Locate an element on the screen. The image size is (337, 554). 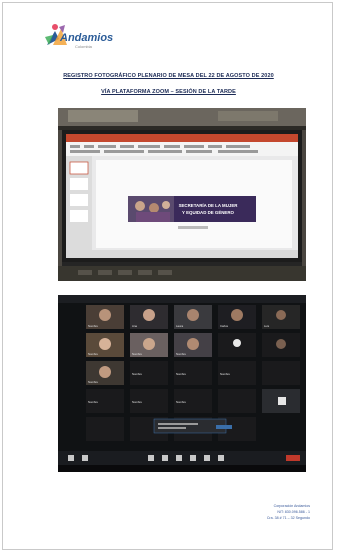
banner-text-1: SECRETARÍA DE LA MUJER is located at coordinates (209, 205).